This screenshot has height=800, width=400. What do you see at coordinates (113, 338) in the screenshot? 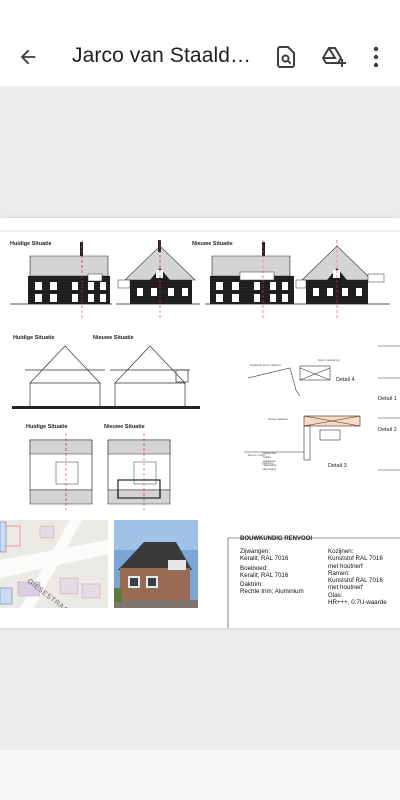
I see `label-section-new: Nieuwe Situatie` at bounding box center [113, 338].